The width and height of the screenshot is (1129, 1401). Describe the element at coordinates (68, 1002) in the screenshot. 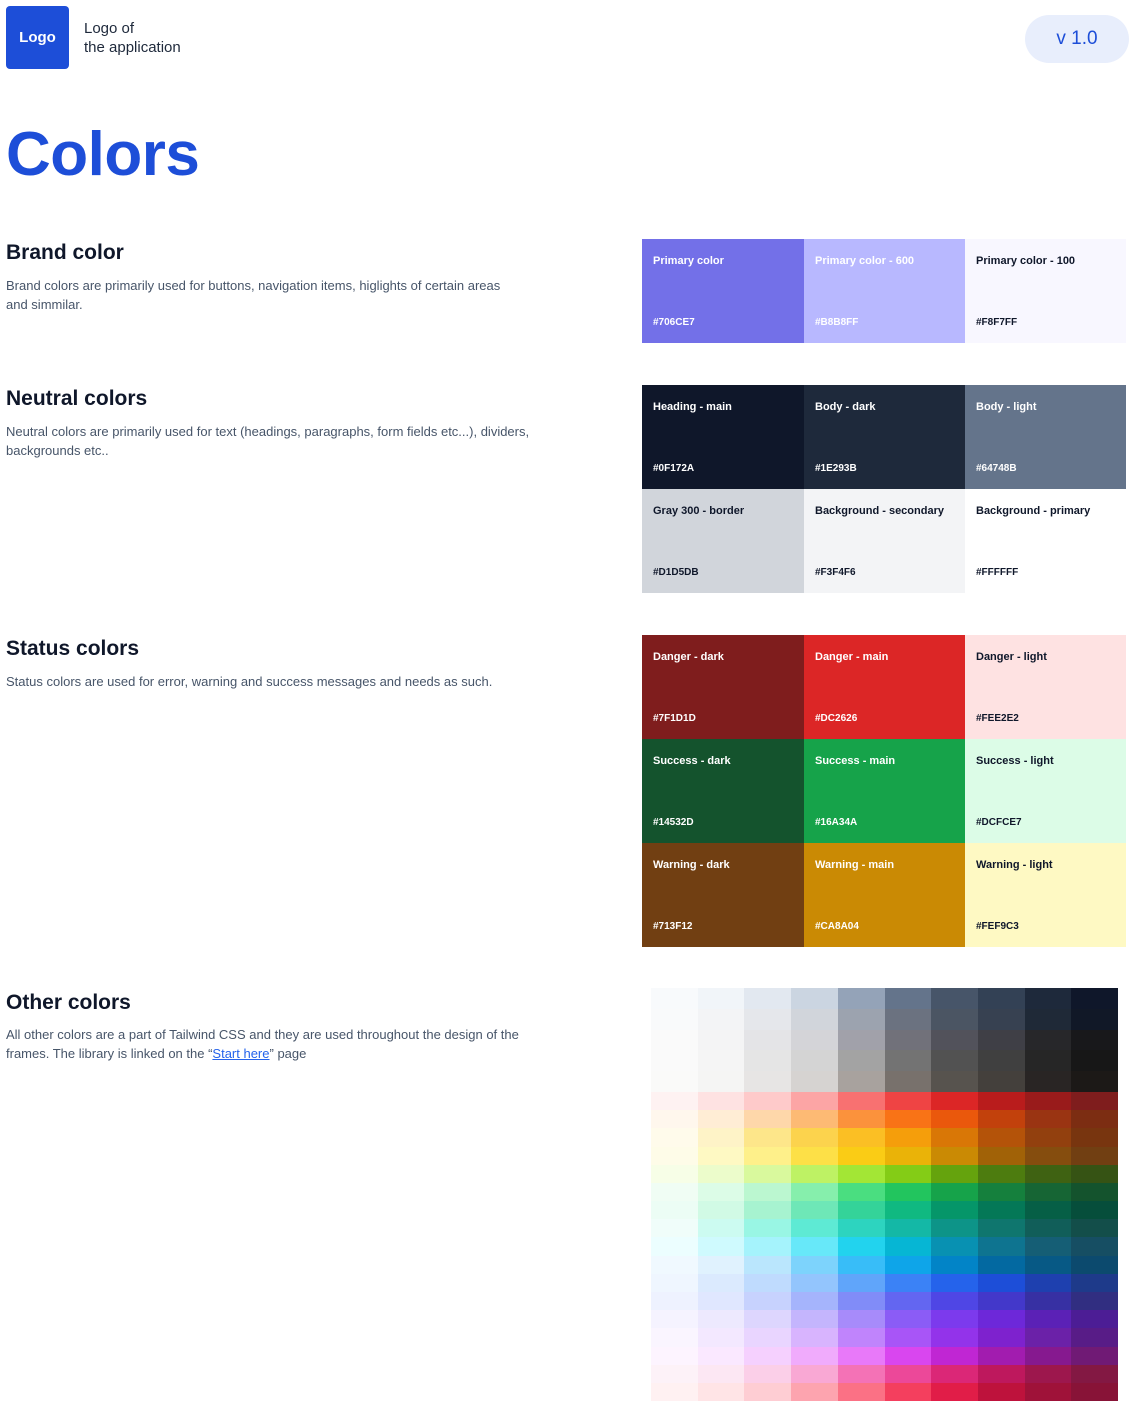

I see `other-section-title: Other colors` at that location.